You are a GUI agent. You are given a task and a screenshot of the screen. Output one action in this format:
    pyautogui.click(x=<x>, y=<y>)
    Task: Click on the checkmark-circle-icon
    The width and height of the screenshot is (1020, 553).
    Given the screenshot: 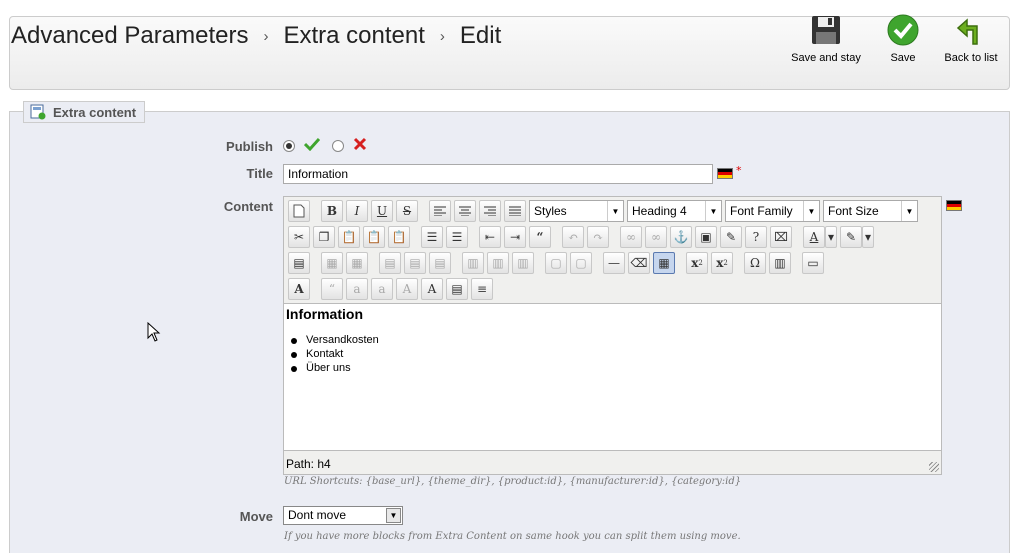 What is the action you would take?
    pyautogui.click(x=903, y=30)
    